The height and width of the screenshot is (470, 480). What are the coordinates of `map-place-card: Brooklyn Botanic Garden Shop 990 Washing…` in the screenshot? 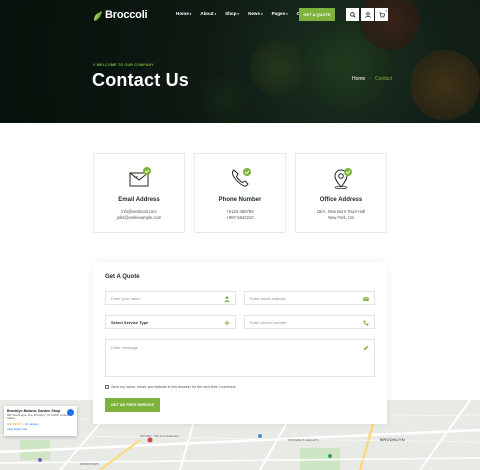 It's located at (40, 421).